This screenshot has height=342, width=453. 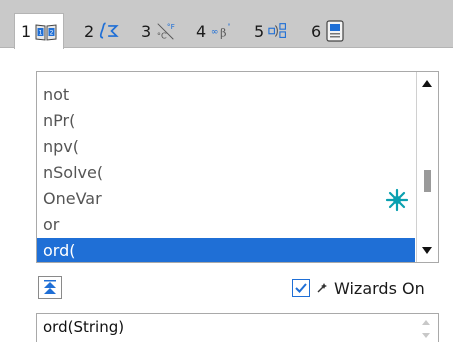 What do you see at coordinates (259, 31) in the screenshot?
I see `tab-number: 5` at bounding box center [259, 31].